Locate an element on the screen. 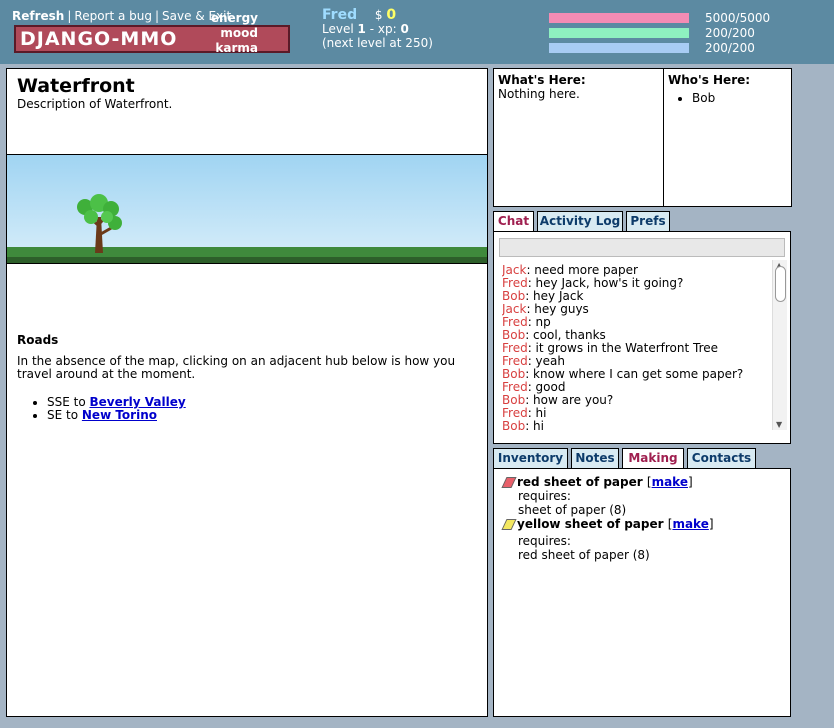 The image size is (834, 728). whos-here-item: Bob is located at coordinates (739, 98).